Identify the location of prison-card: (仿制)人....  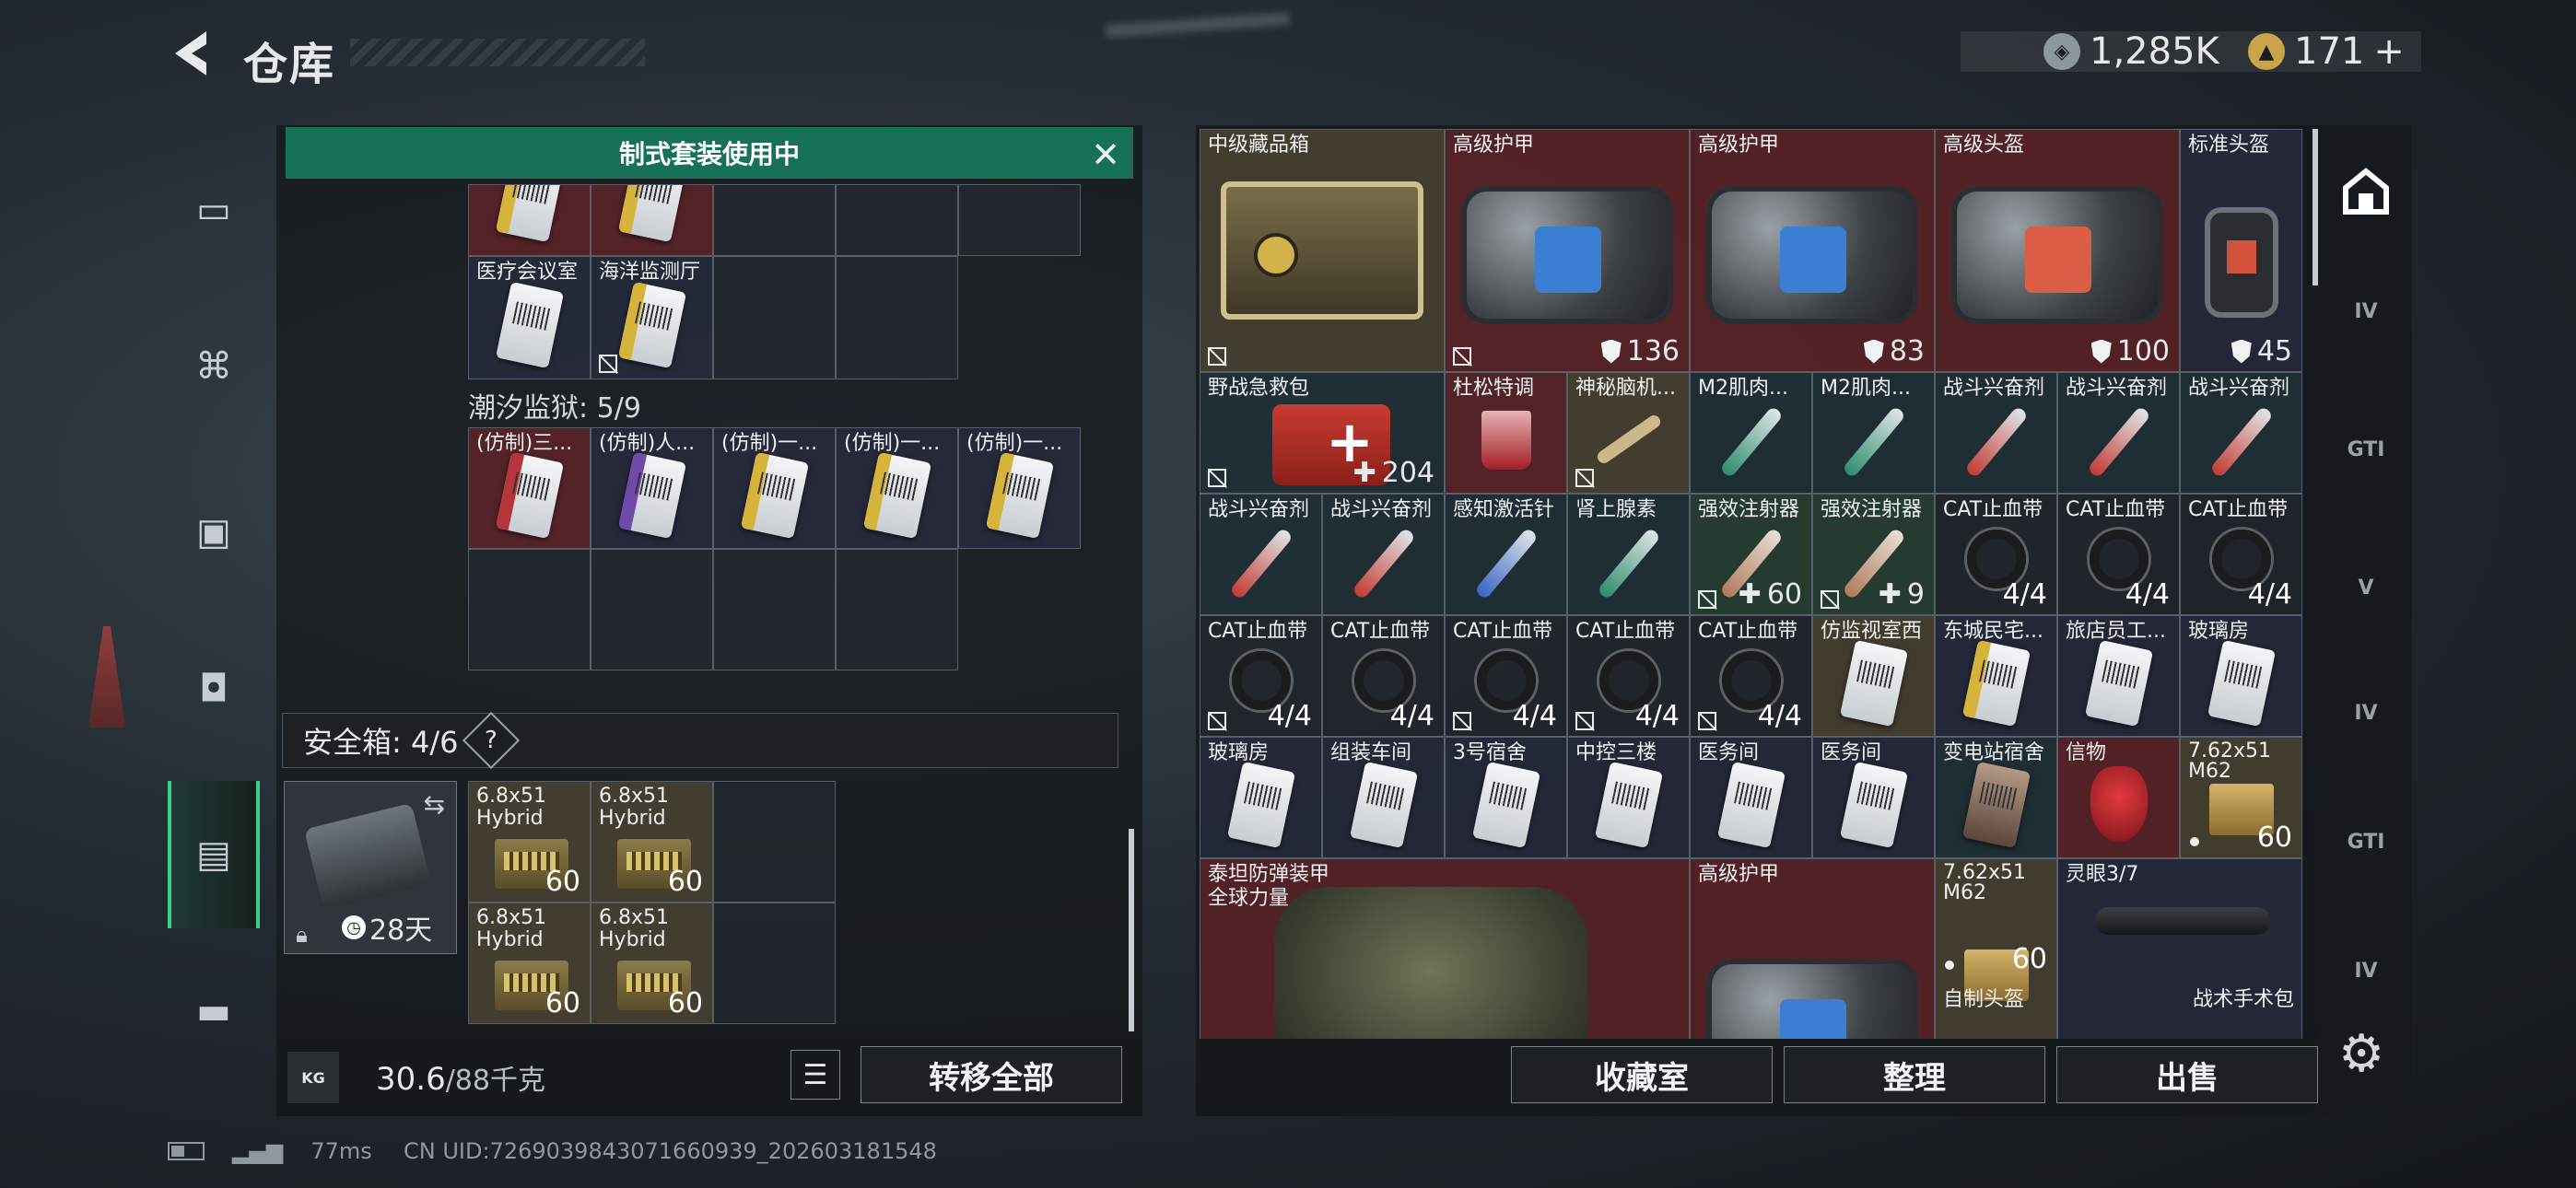
(652, 488).